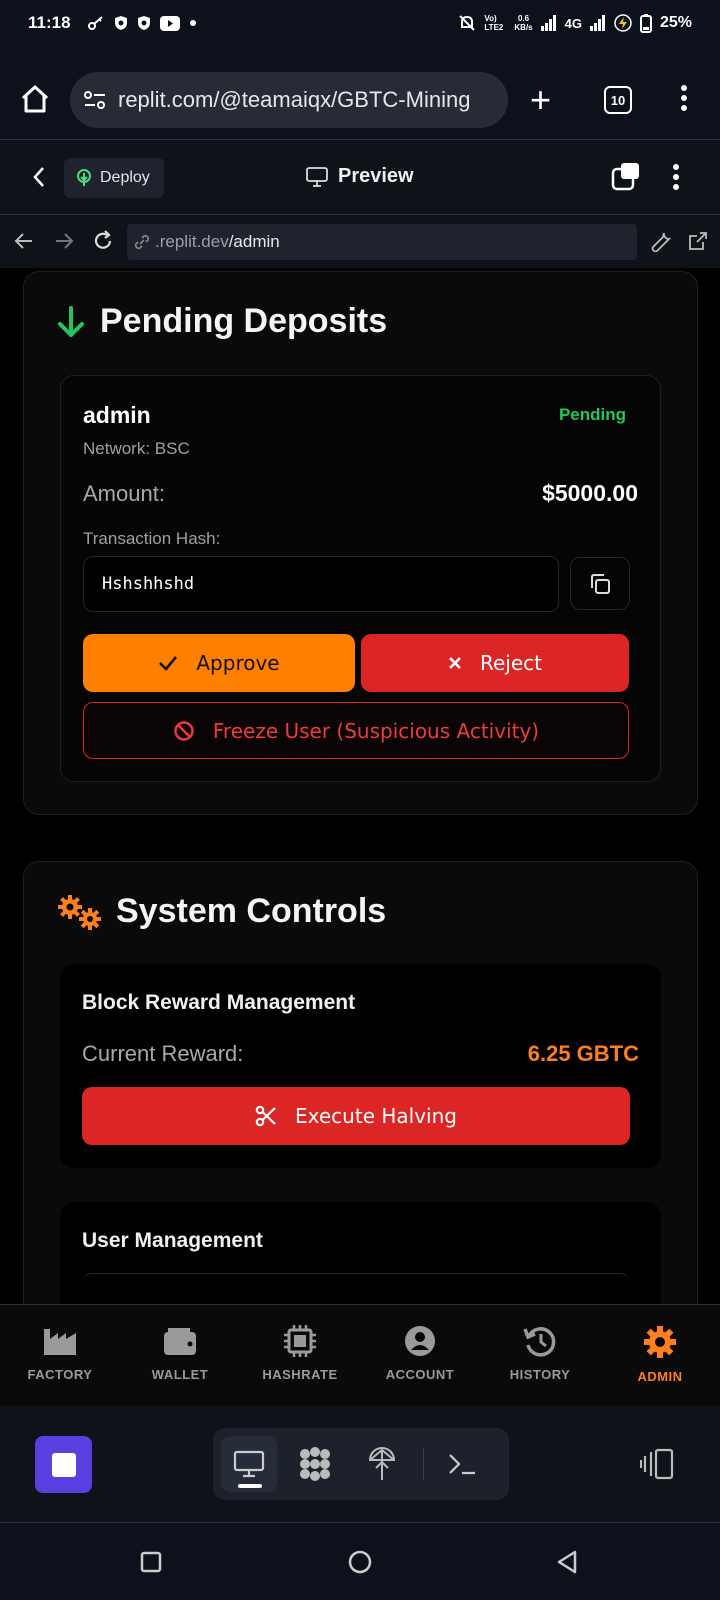  What do you see at coordinates (540, 1355) in the screenshot?
I see `nav-history: HISTORY` at bounding box center [540, 1355].